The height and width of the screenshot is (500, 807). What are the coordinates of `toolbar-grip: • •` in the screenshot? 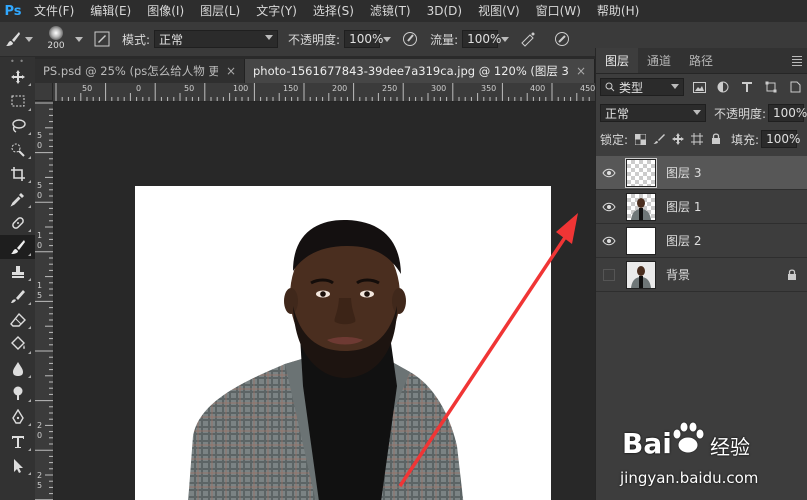 It's located at (17, 61).